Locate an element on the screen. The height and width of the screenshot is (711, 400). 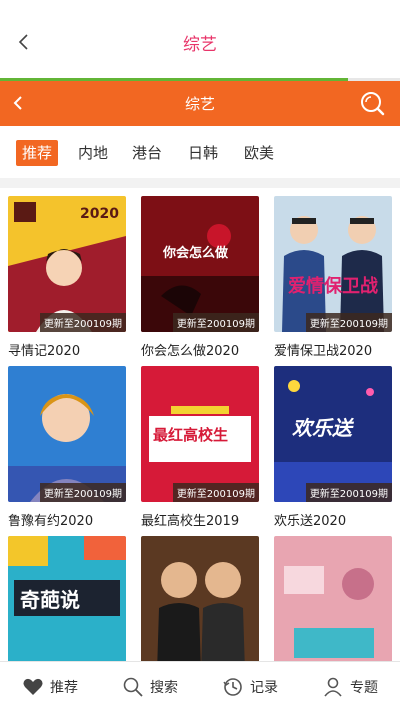
user-icon is located at coordinates (333, 687).